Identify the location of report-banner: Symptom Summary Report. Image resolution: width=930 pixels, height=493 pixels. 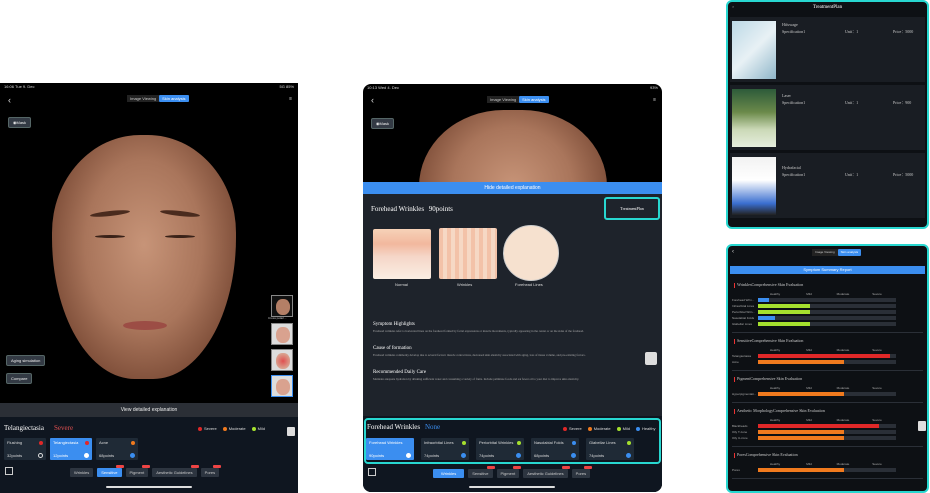
(827, 270).